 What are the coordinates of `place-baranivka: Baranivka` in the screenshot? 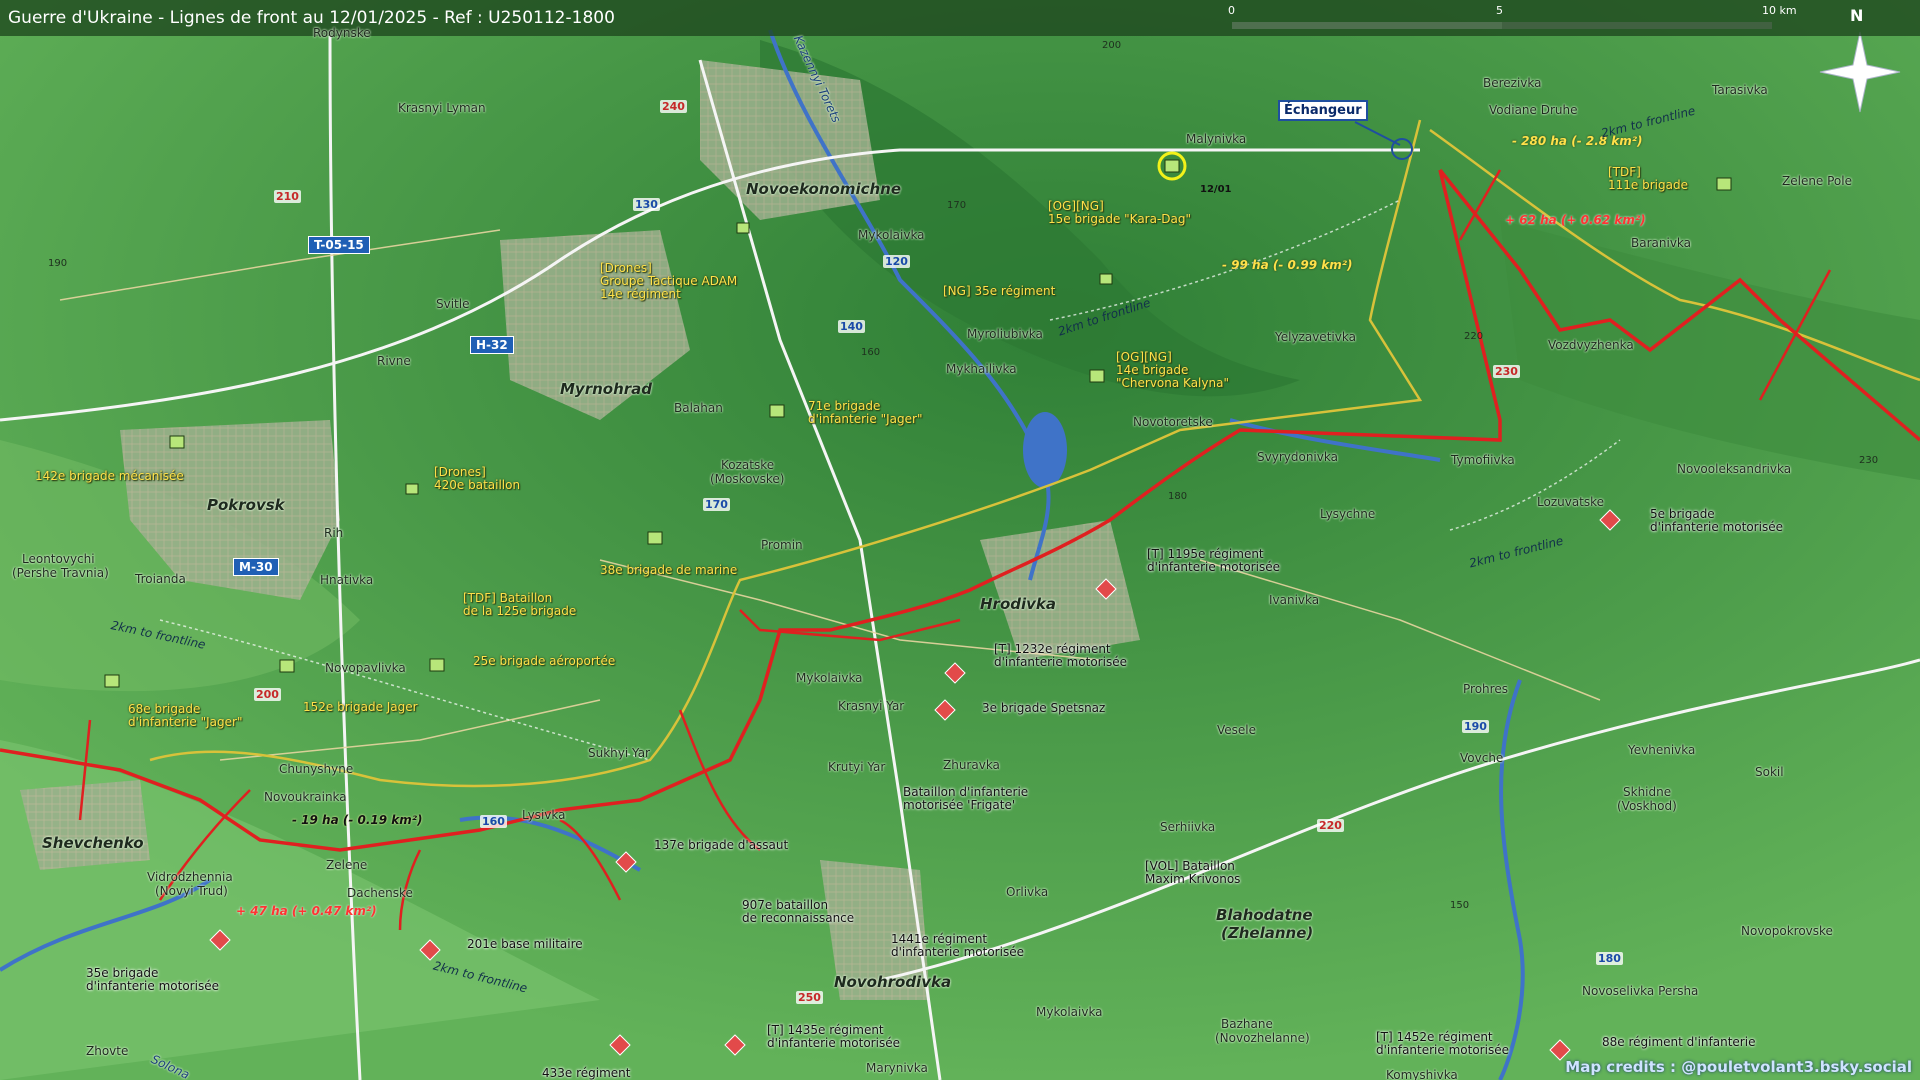 It's located at (1661, 243).